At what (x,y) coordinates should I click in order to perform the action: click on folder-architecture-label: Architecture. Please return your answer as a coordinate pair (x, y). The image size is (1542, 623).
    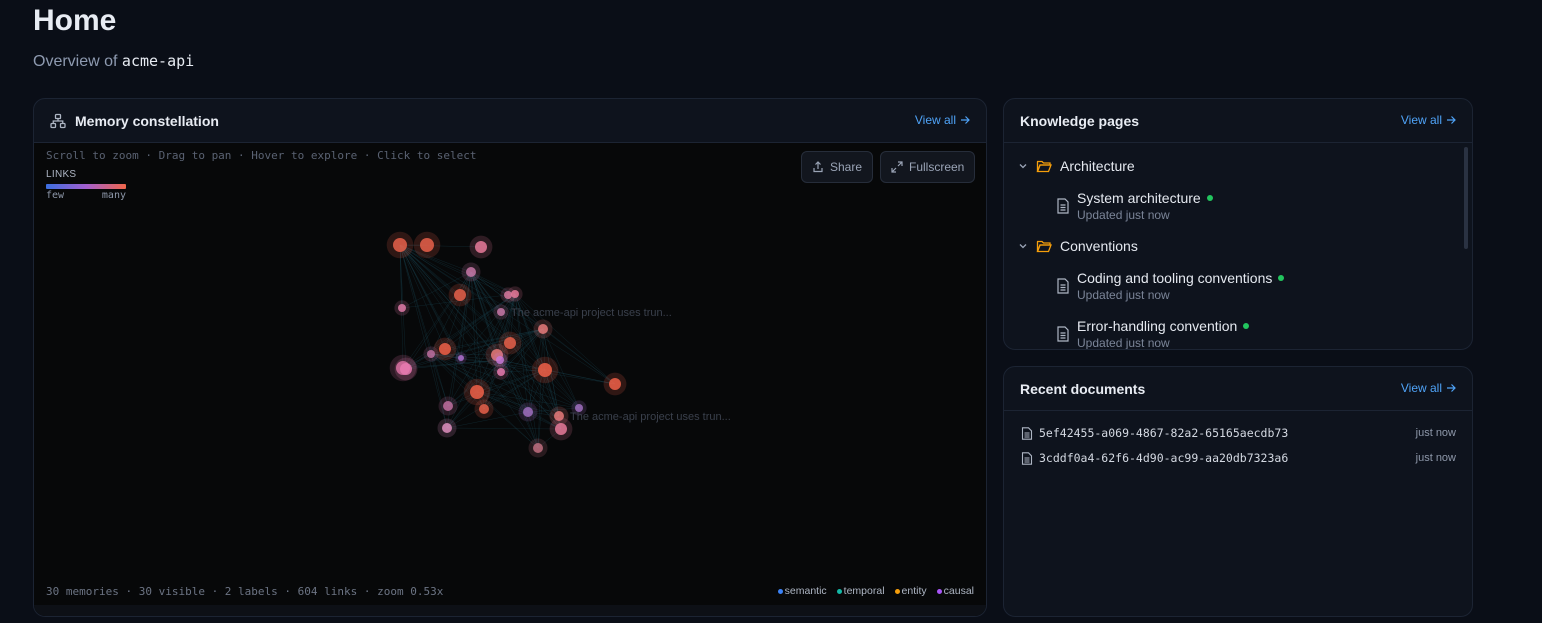
    Looking at the image, I should click on (1097, 166).